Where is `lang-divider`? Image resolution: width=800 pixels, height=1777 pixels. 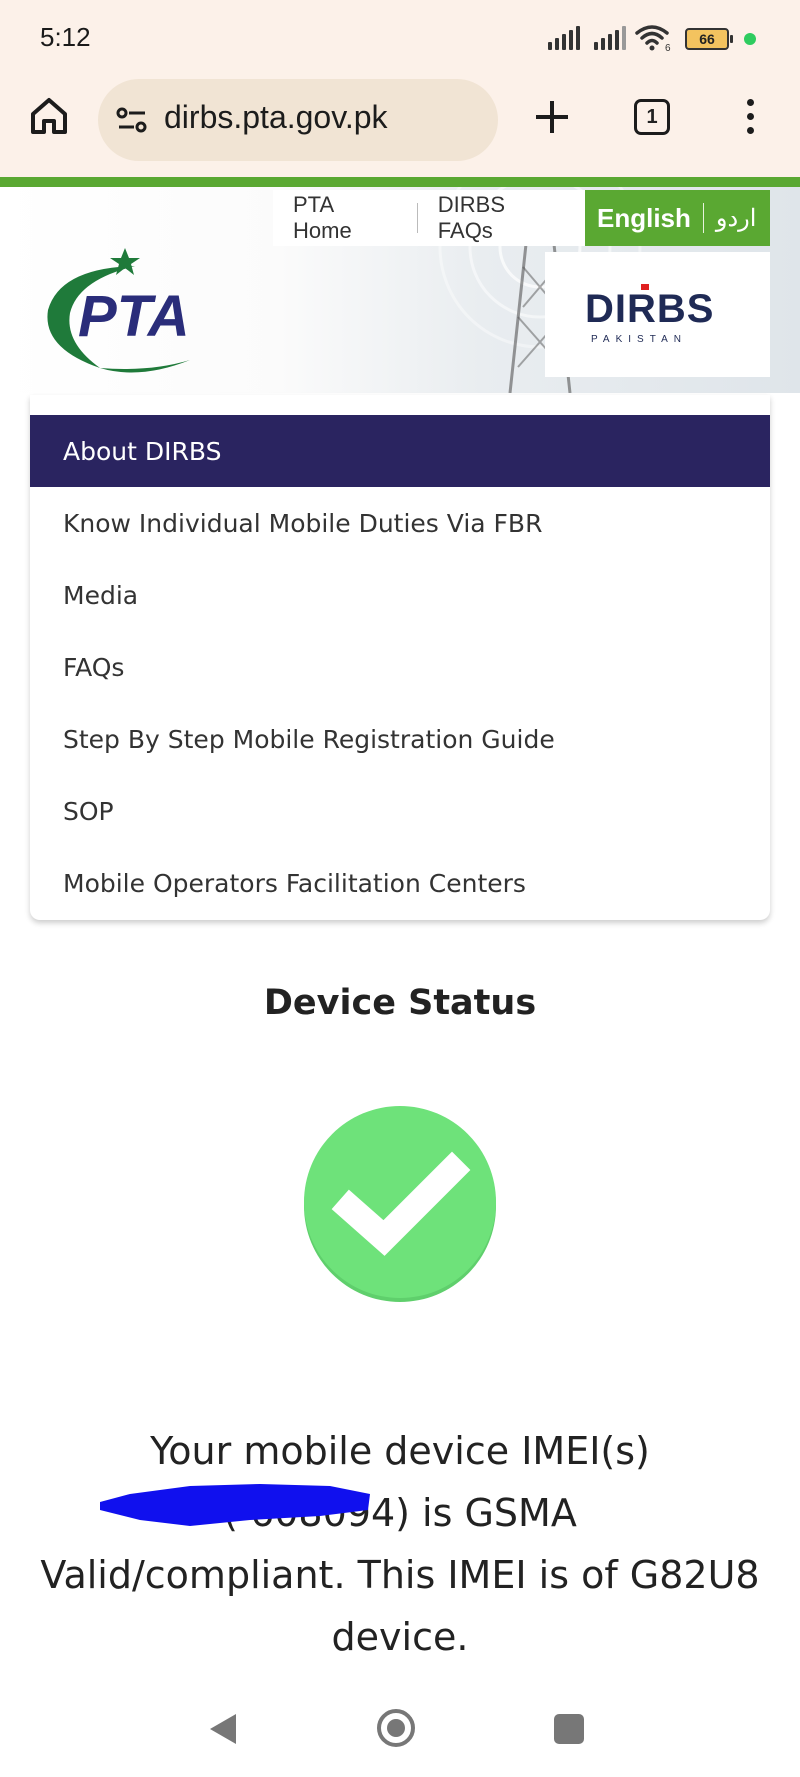 lang-divider is located at coordinates (703, 218).